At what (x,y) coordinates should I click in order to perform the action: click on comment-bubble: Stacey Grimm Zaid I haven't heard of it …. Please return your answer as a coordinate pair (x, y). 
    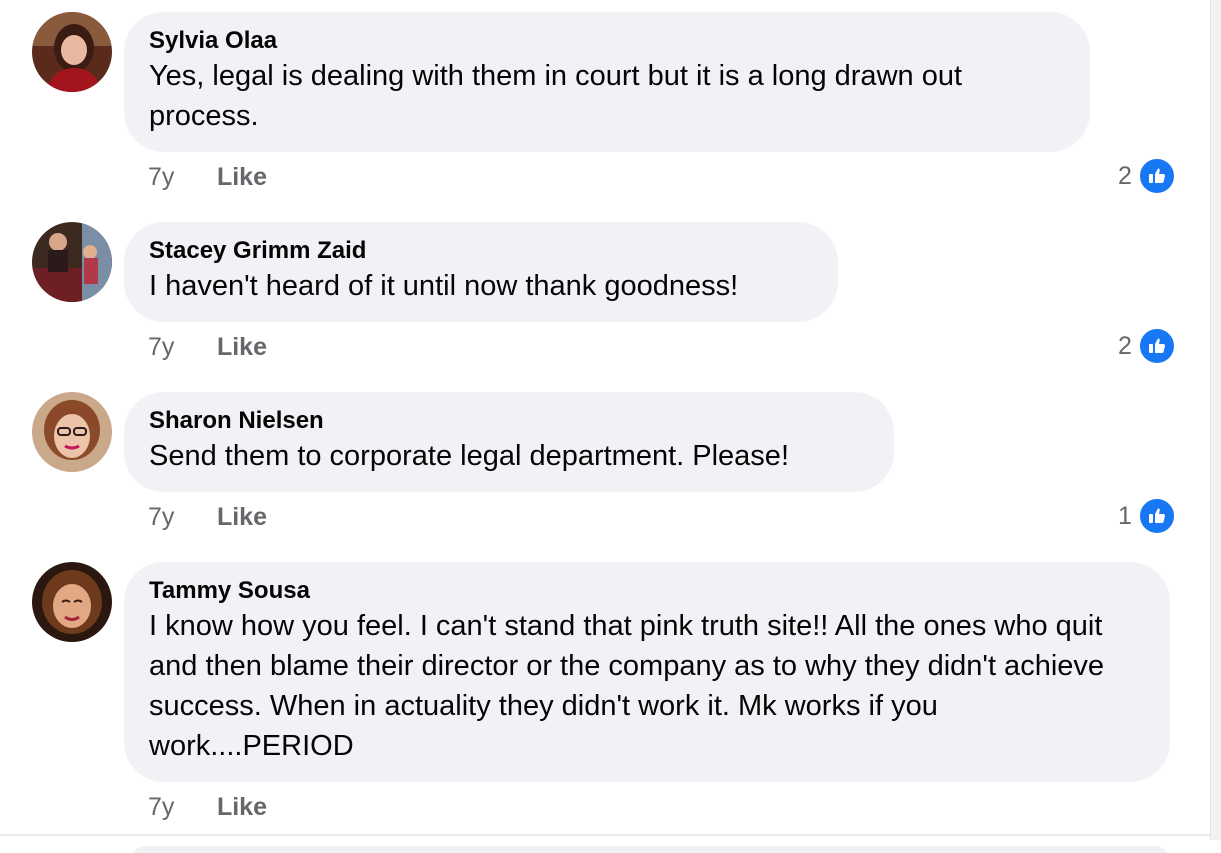
    Looking at the image, I should click on (481, 272).